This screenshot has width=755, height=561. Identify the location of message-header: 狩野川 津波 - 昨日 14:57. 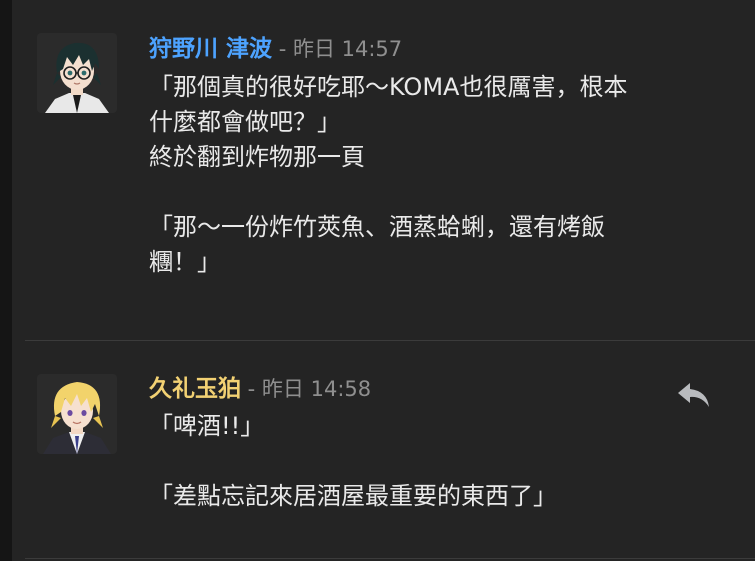
(275, 49).